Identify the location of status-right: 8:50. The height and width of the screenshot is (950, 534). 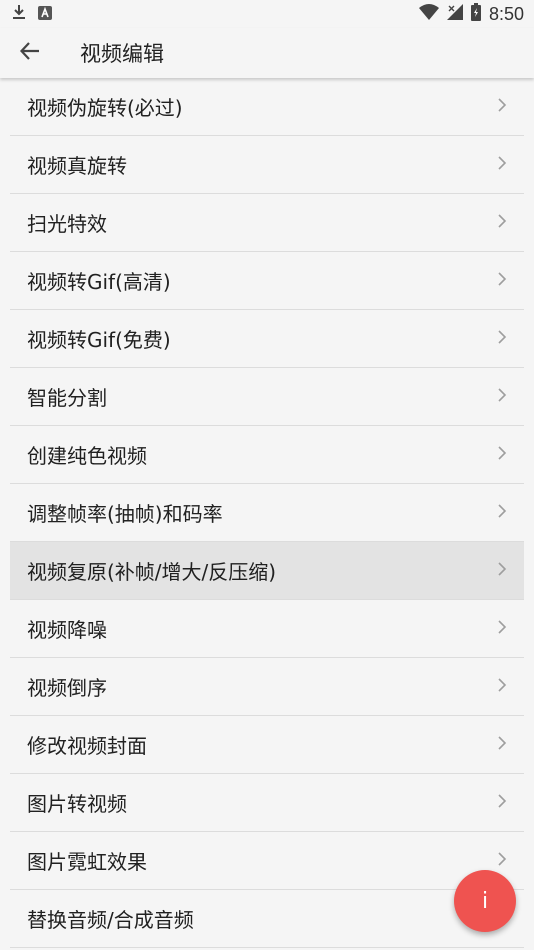
(471, 14).